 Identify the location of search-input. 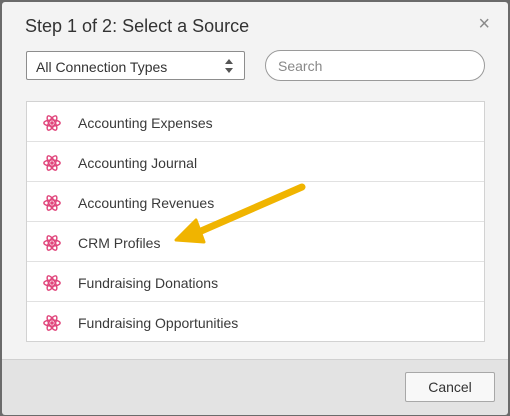
(375, 65).